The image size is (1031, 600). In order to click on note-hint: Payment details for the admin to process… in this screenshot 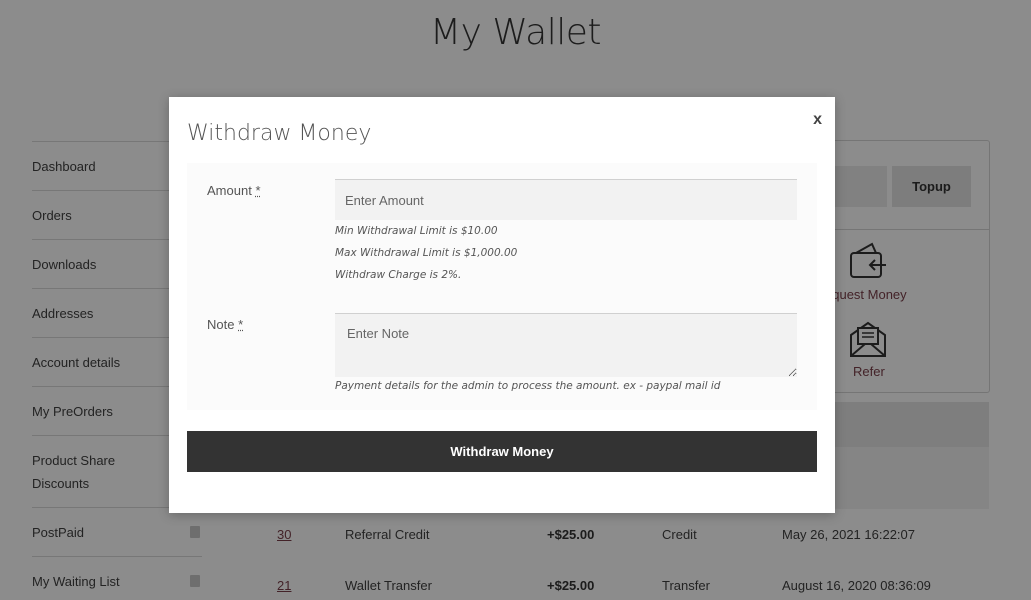, I will do `click(528, 386)`.